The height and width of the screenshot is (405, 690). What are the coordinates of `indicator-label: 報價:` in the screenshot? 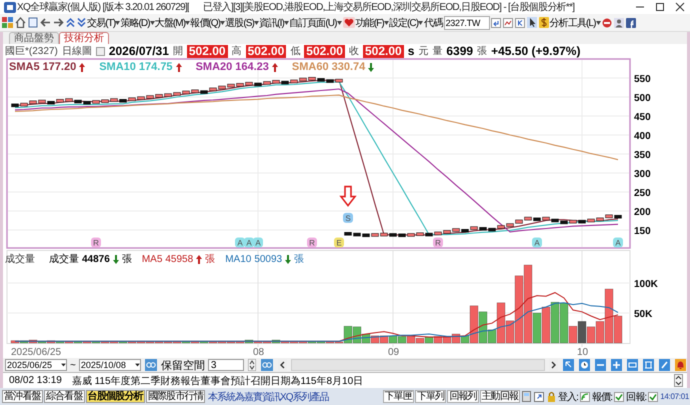 It's located at (602, 397).